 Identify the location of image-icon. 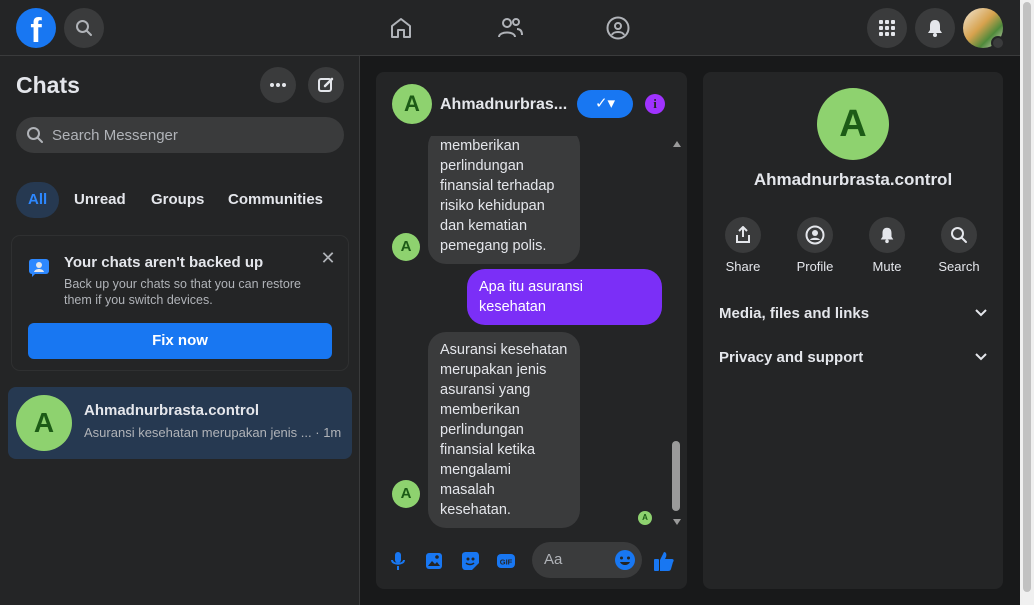
(434, 561).